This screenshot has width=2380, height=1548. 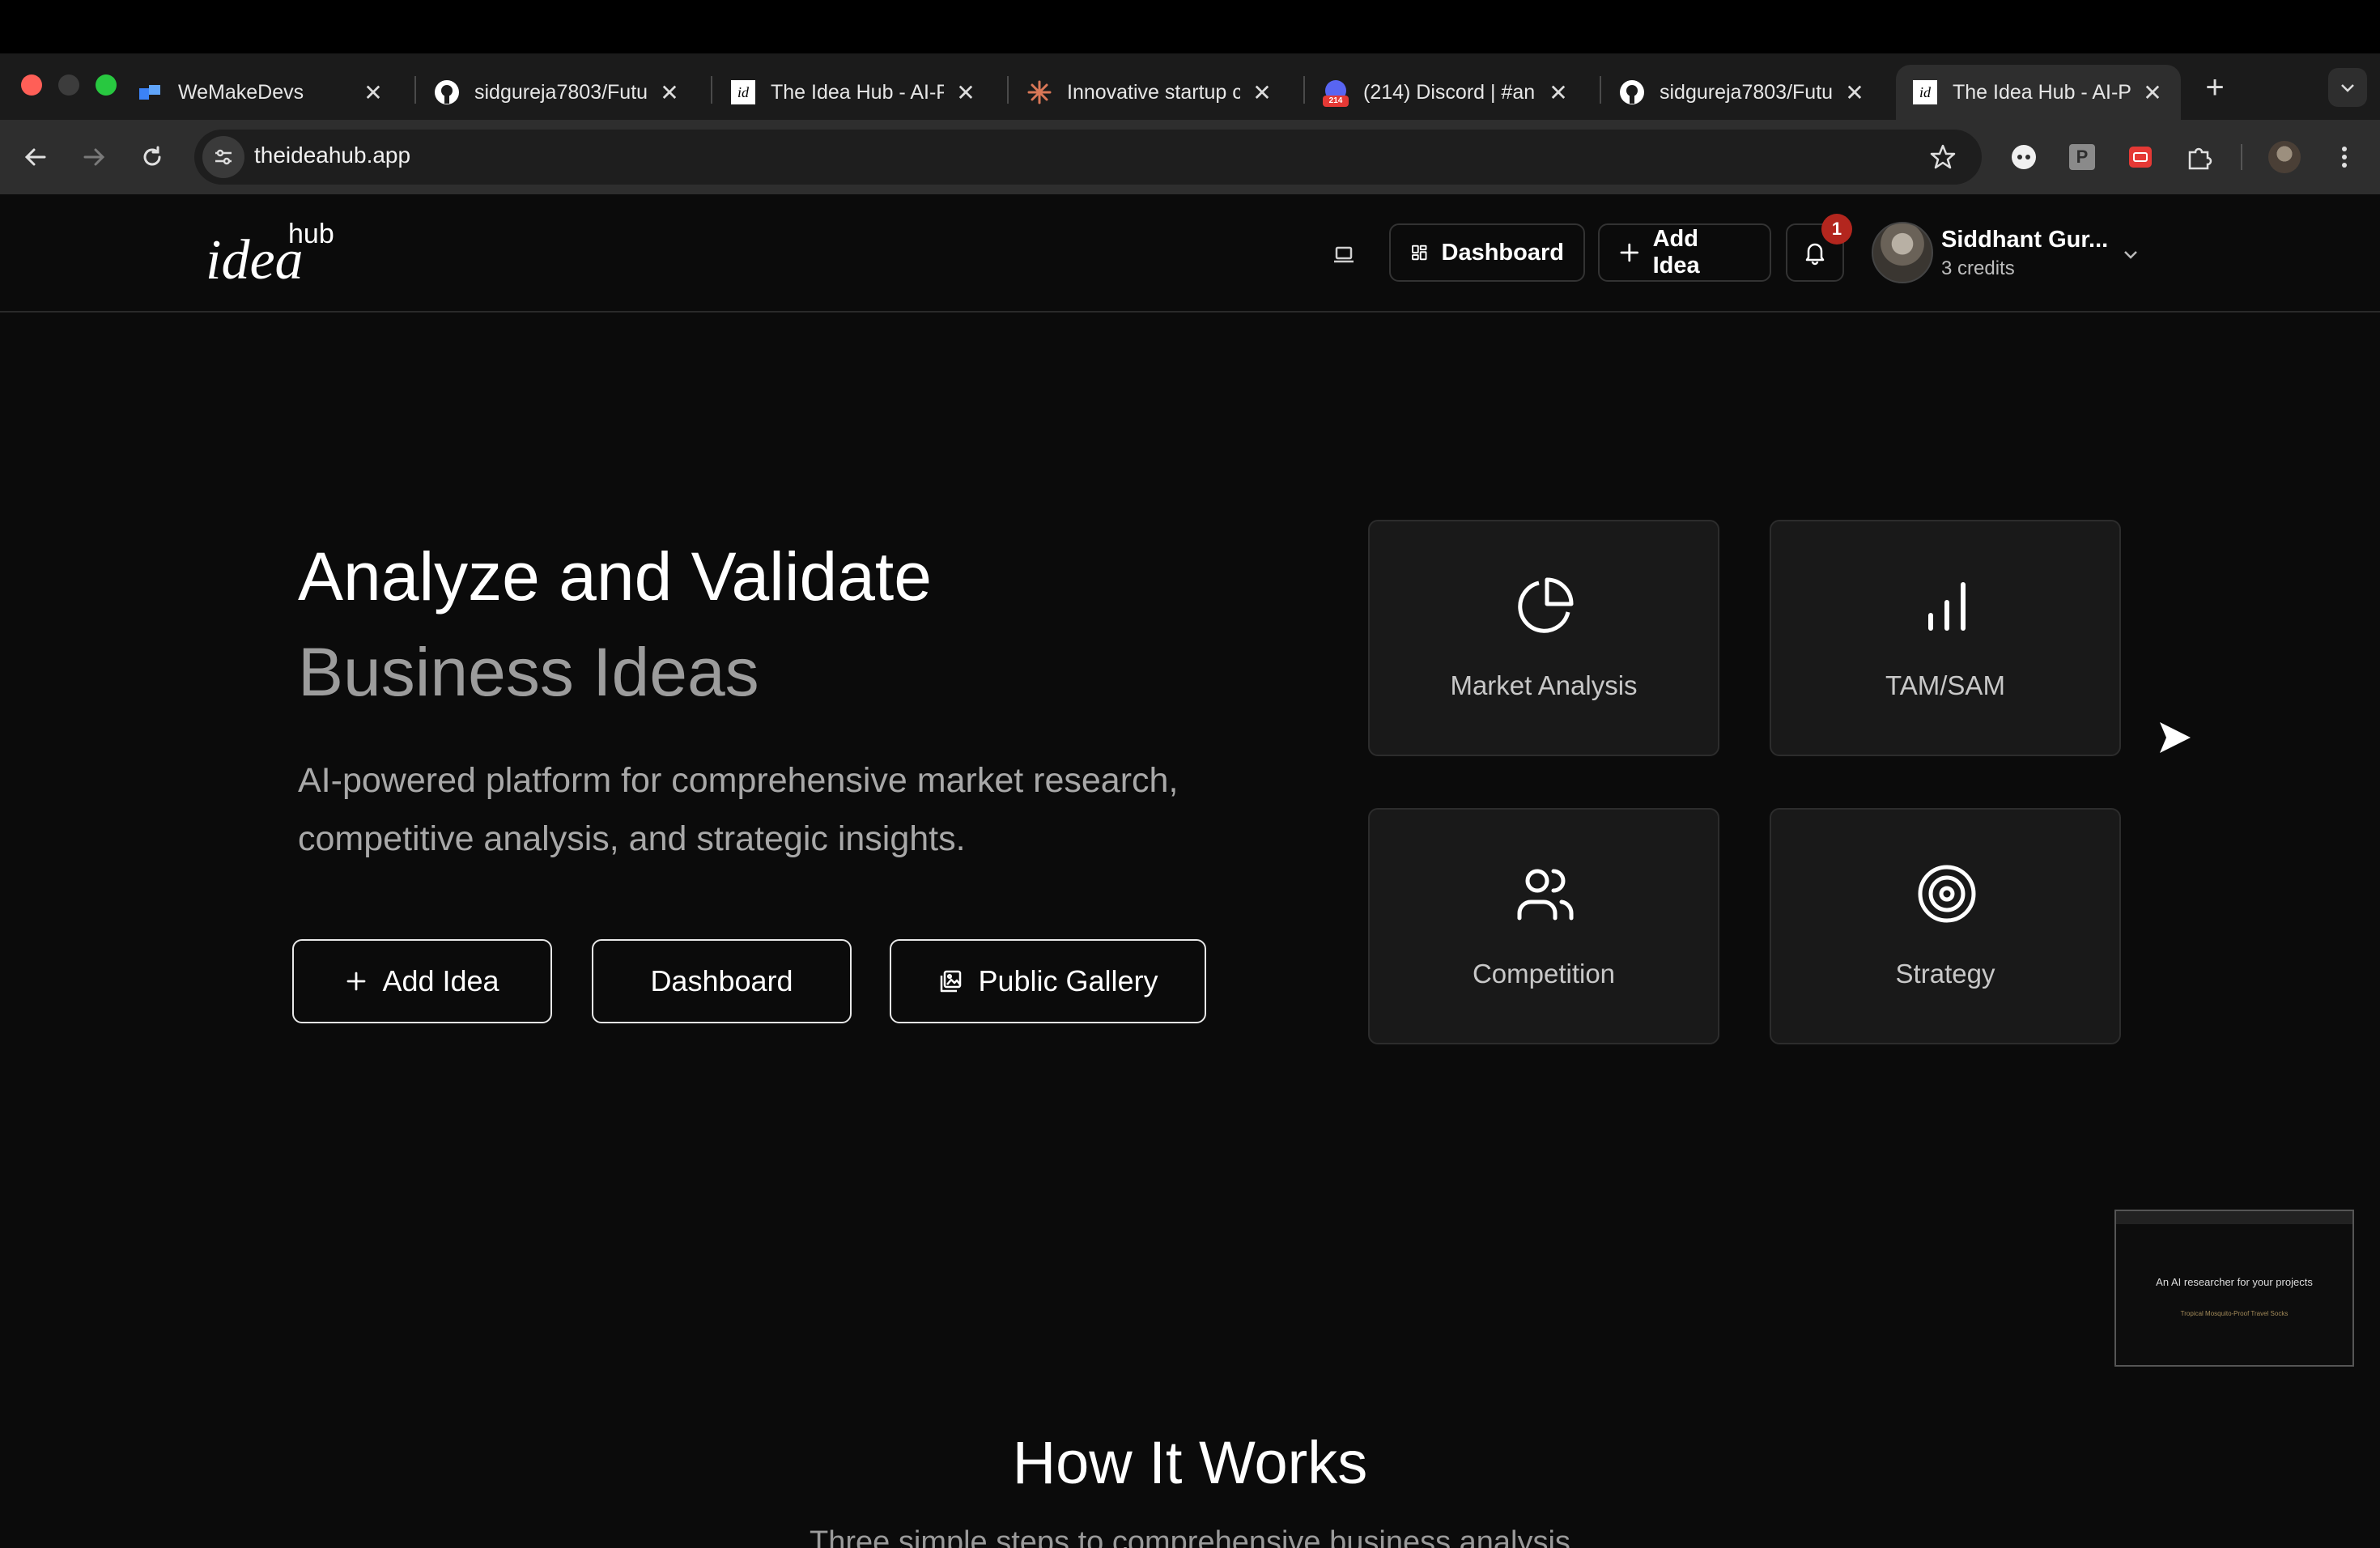 I want to click on header-dashboard-button: Dashboard, so click(x=1487, y=253).